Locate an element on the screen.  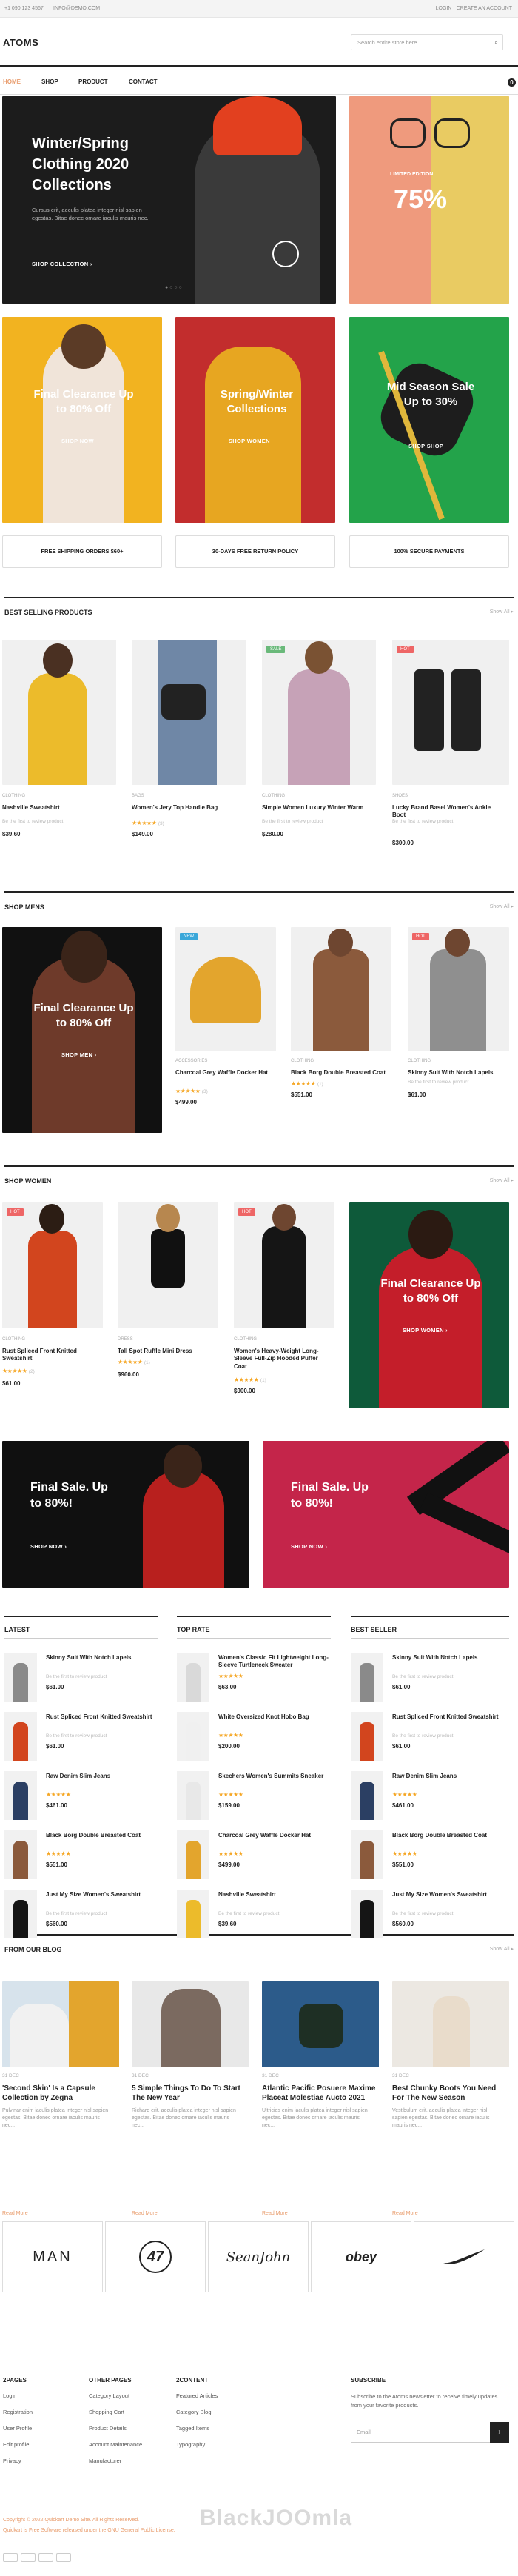
promo-clearance: Final Clearance Up to 80% Off SHOP NOW is located at coordinates (82, 420).